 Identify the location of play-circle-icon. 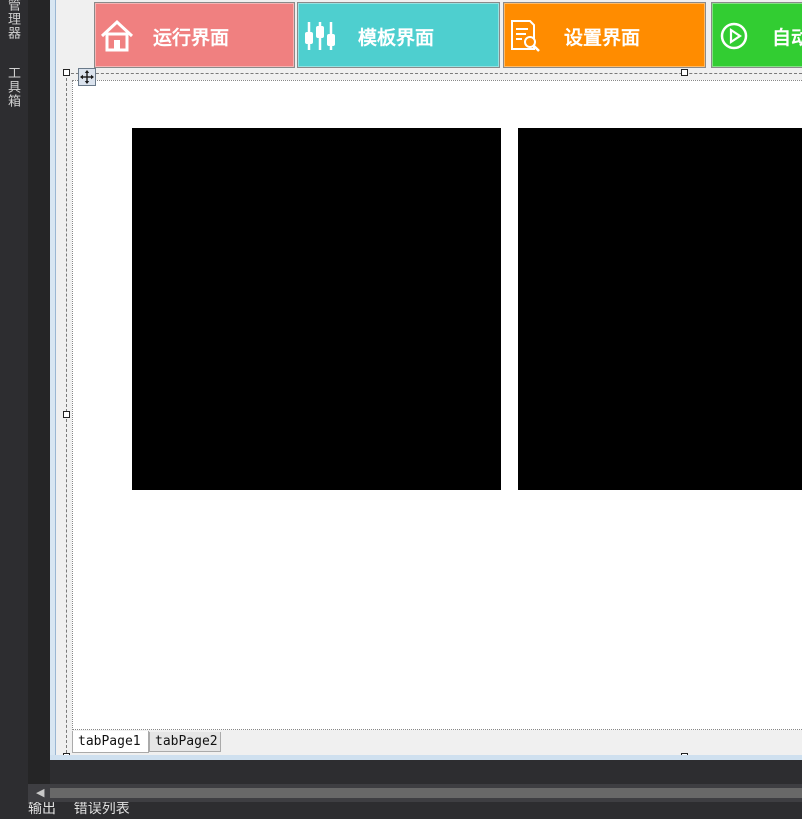
(734, 36).